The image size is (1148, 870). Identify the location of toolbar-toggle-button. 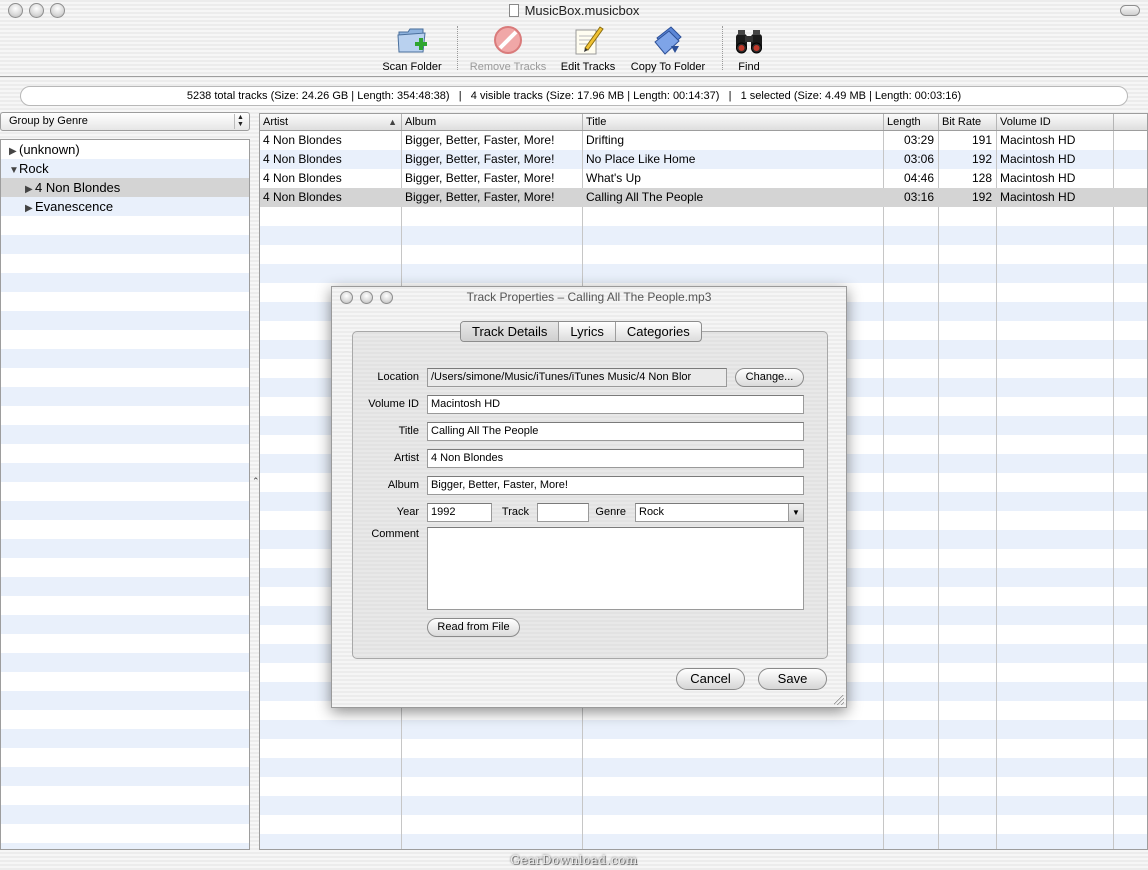
(1130, 10).